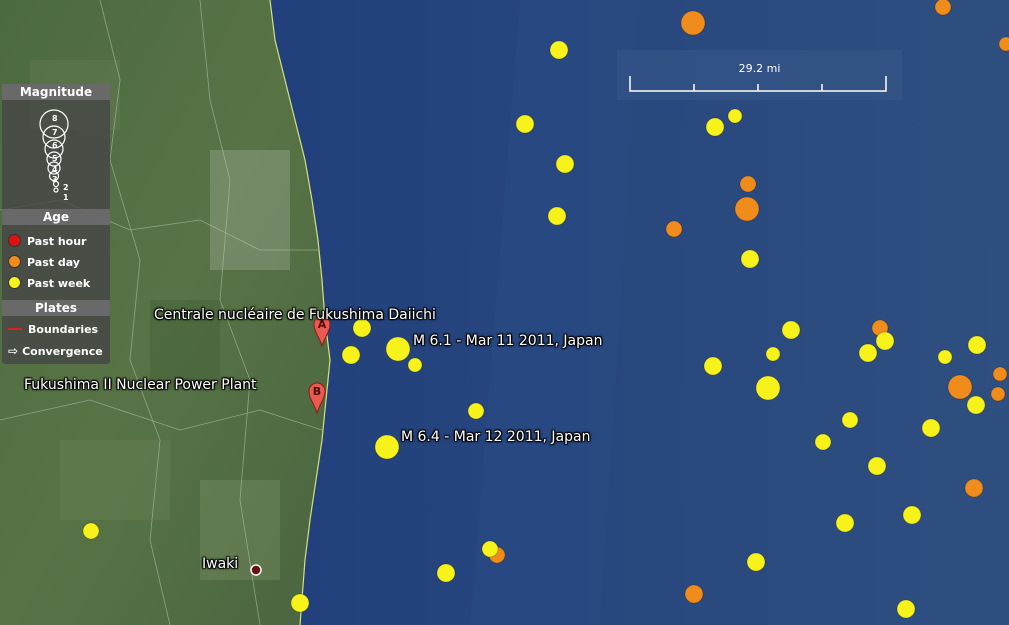 This screenshot has width=1009, height=625. Describe the element at coordinates (14, 261) in the screenshot. I see `past-day-icon` at that location.